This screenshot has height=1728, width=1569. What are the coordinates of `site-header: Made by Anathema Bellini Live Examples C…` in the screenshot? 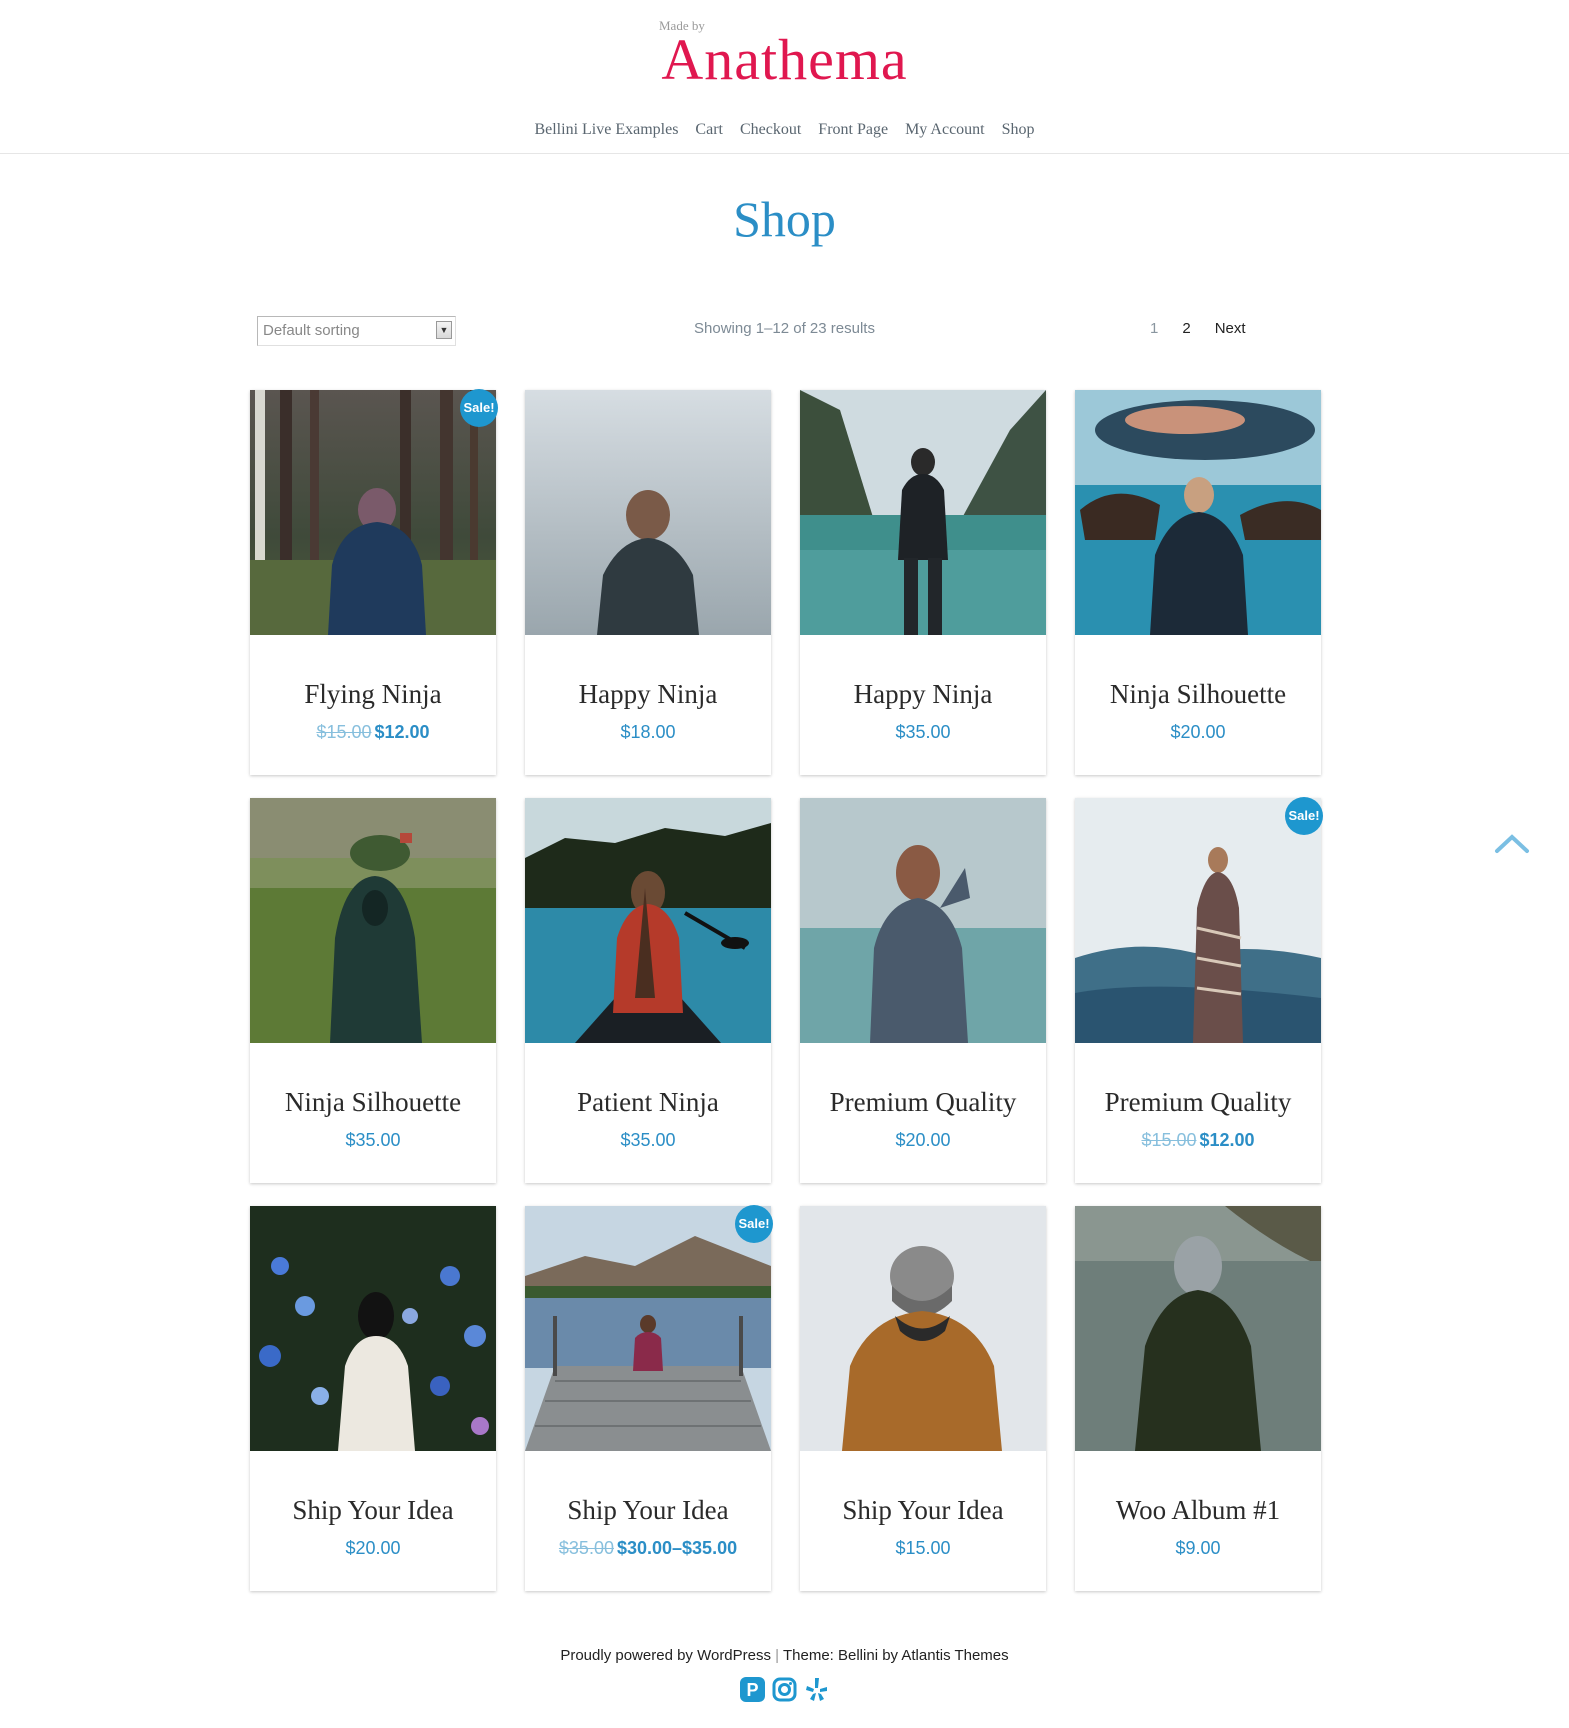 It's located at (784, 77).